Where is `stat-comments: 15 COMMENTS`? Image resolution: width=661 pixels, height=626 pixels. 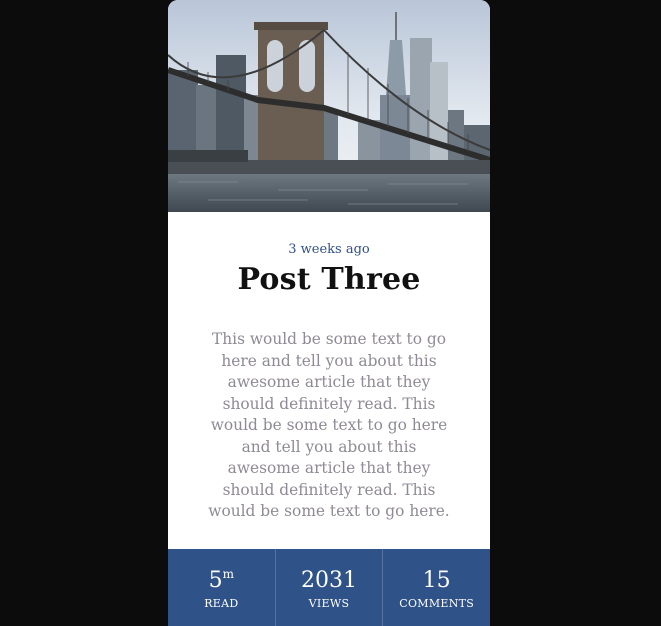
stat-comments: 15 COMMENTS is located at coordinates (436, 587).